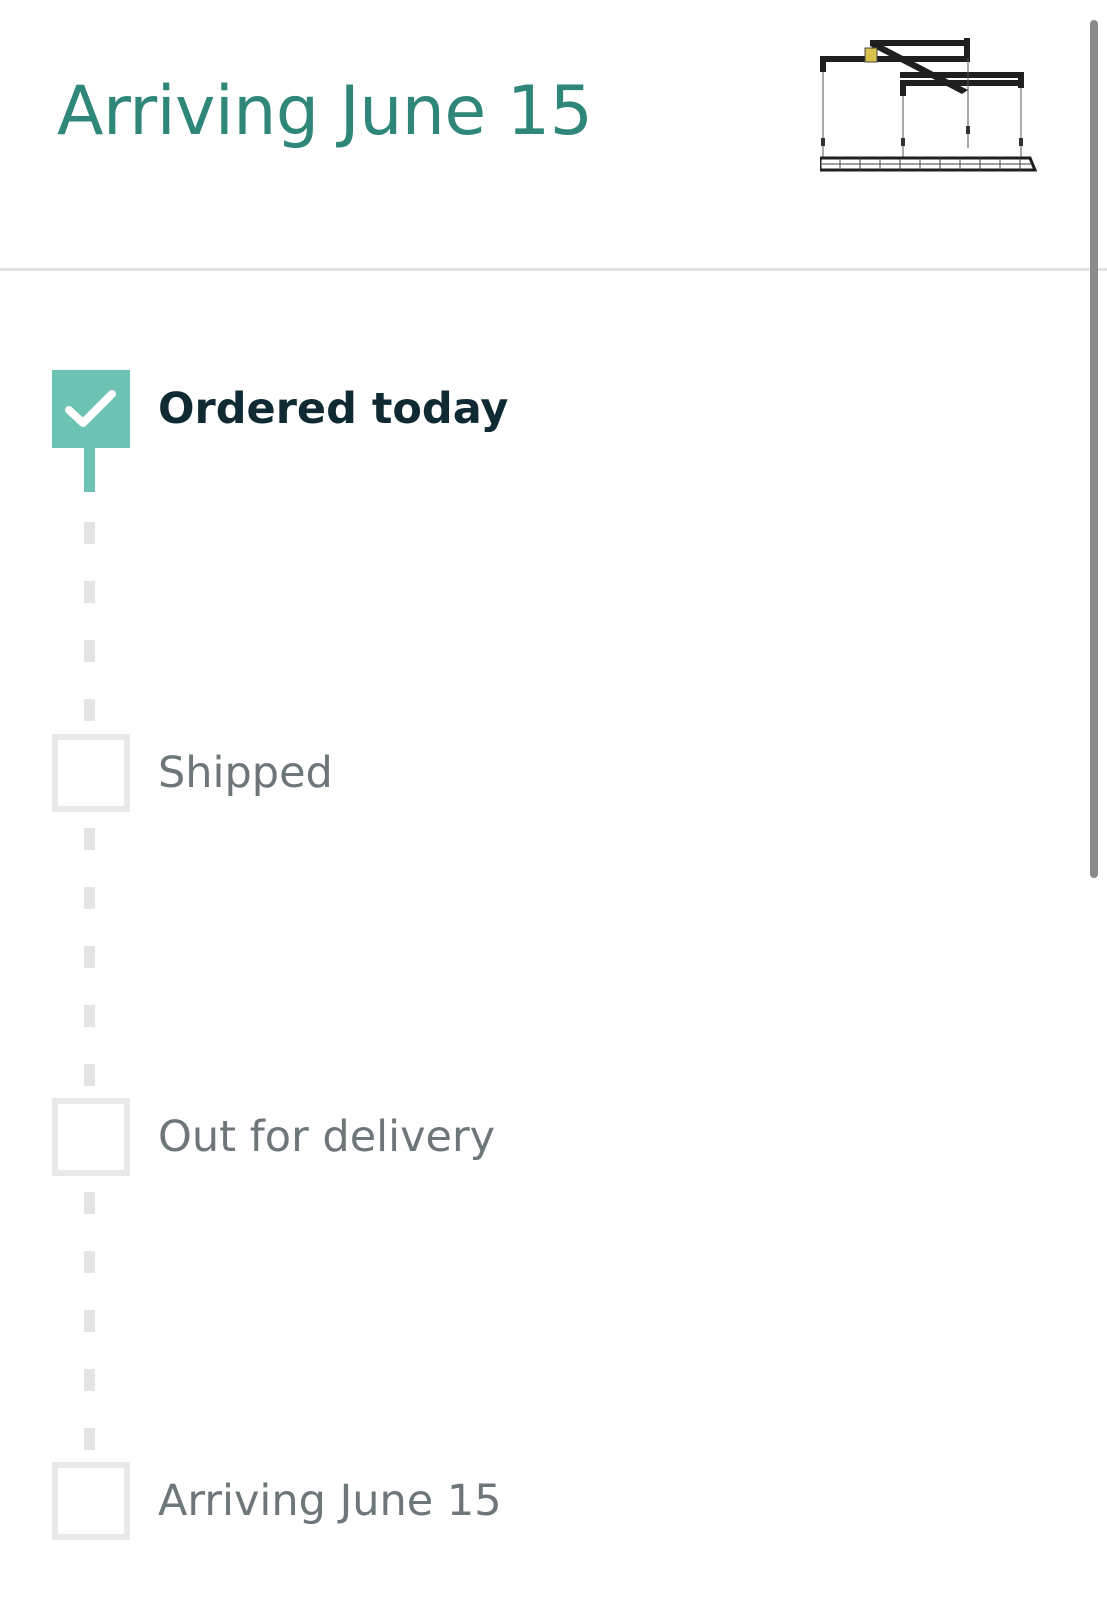  What do you see at coordinates (89, 470) in the screenshot?
I see `progress-connector-complete` at bounding box center [89, 470].